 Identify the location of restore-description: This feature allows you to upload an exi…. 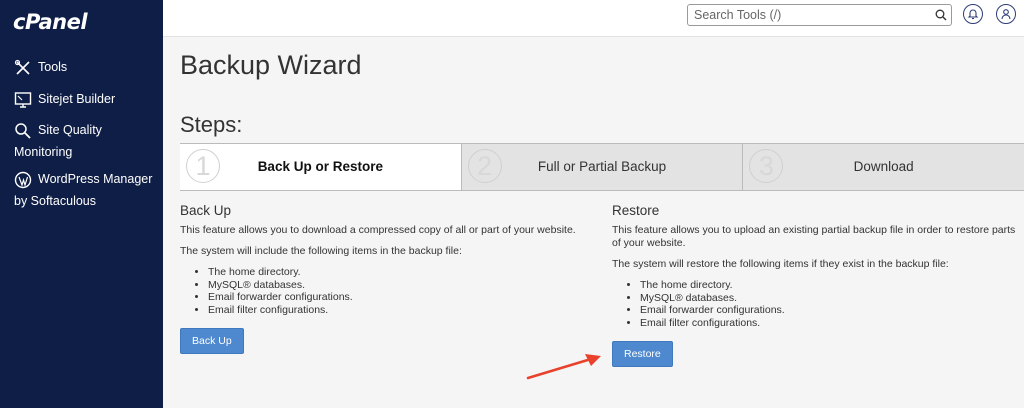
(814, 236).